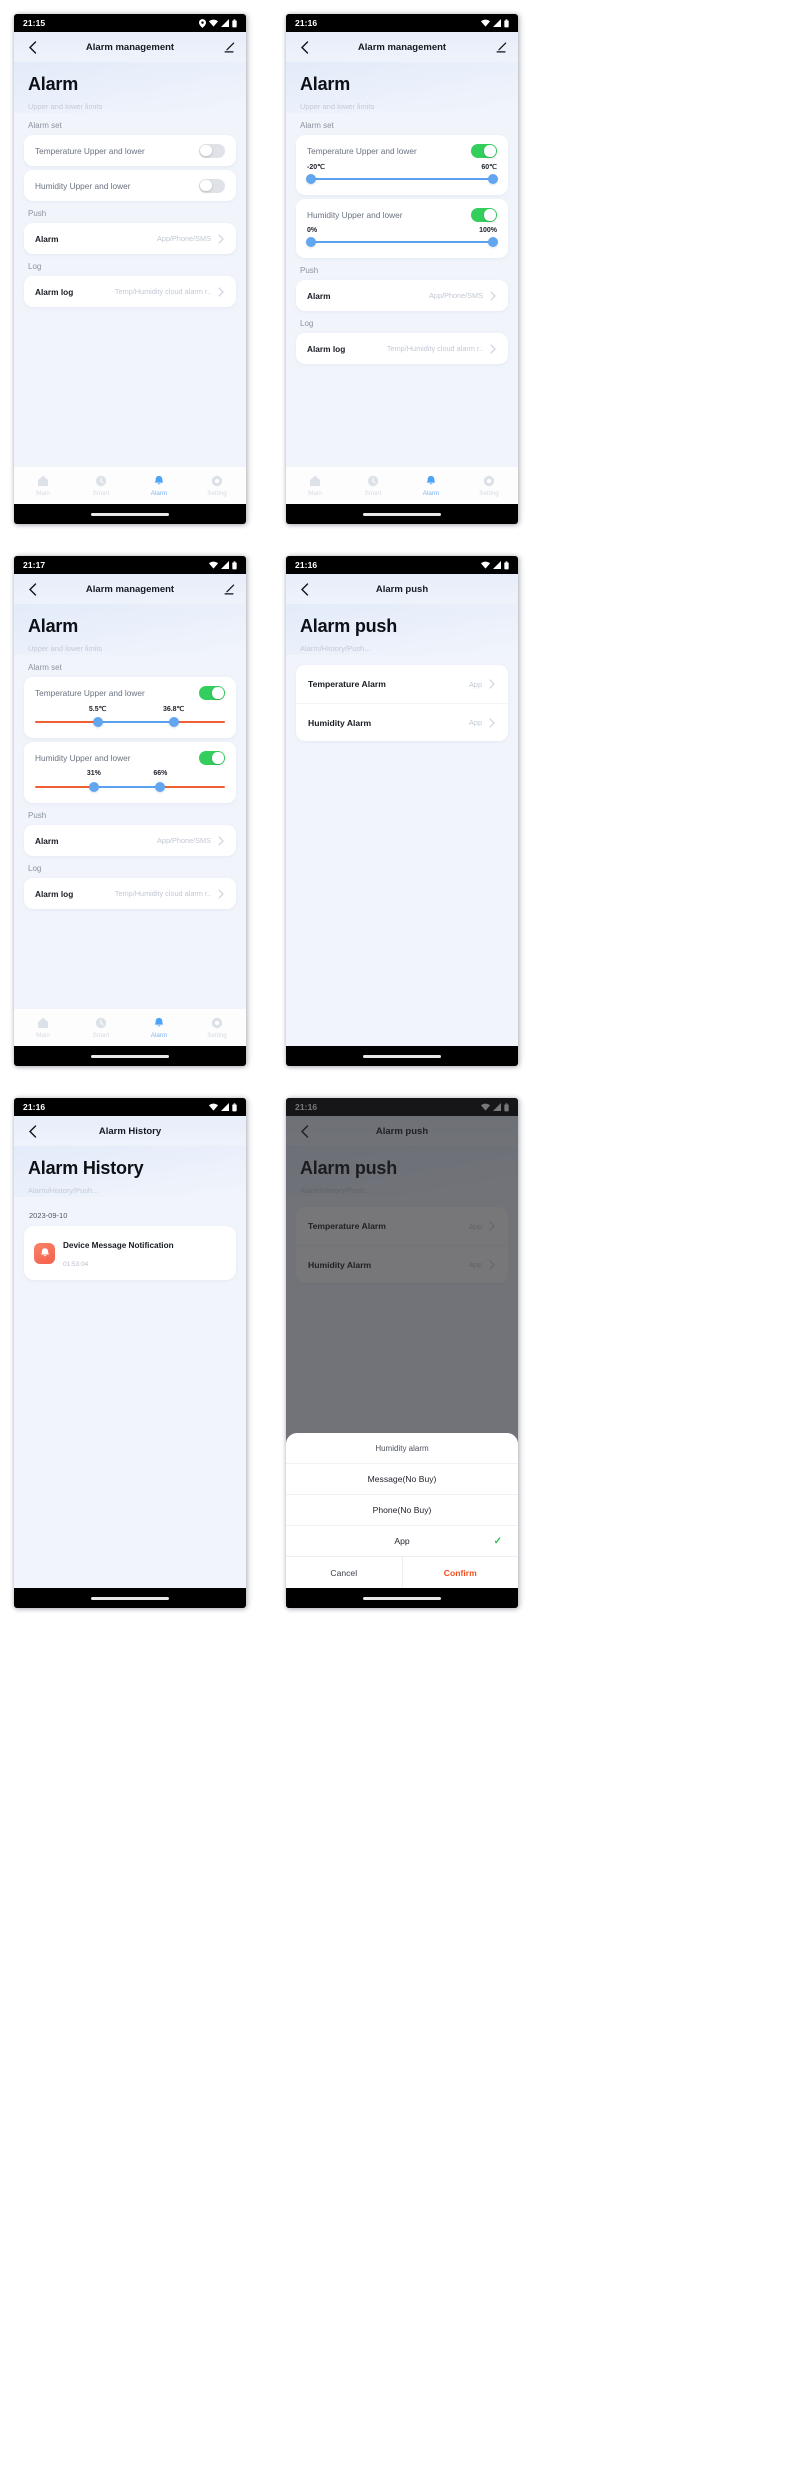 This screenshot has height=2468, width=790. Describe the element at coordinates (101, 481) in the screenshot. I see `clock-icon` at that location.